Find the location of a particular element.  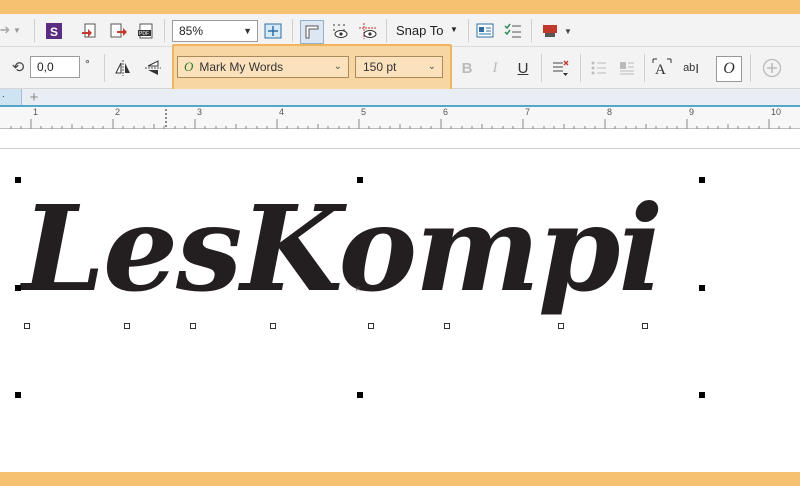

full-screen-preview-icon is located at coordinates (273, 31).